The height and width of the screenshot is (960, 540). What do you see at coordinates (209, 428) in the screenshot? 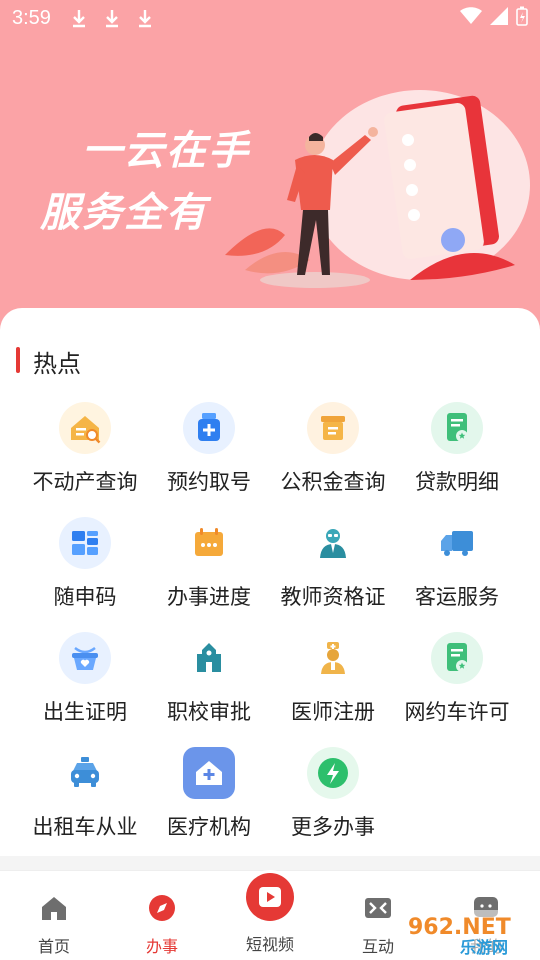
I see `ticket-plus-icon` at bounding box center [209, 428].